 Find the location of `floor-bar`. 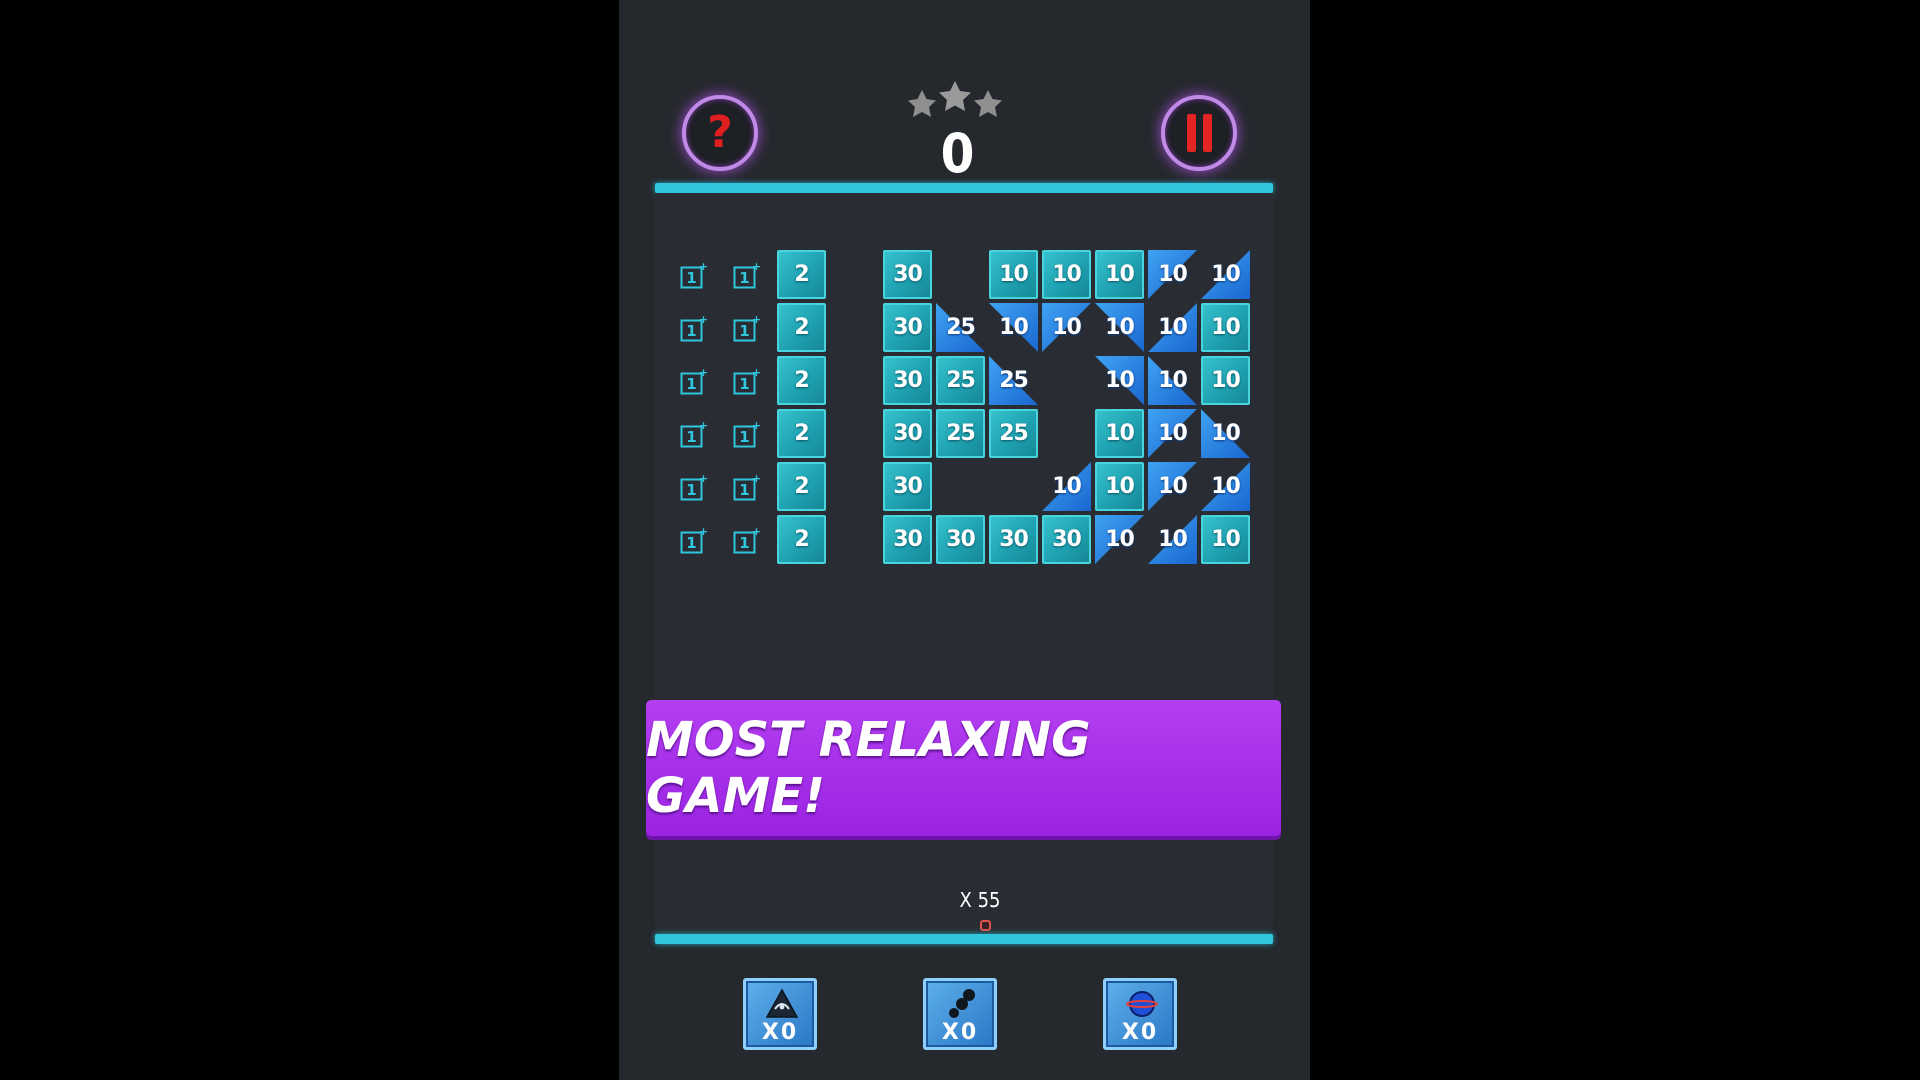

floor-bar is located at coordinates (964, 939).